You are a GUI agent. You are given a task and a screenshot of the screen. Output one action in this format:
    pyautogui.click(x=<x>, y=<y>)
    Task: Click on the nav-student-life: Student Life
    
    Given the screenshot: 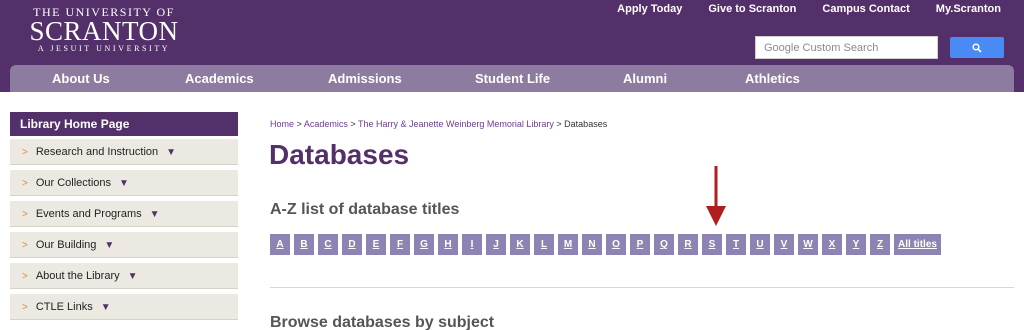 What is the action you would take?
    pyautogui.click(x=512, y=78)
    